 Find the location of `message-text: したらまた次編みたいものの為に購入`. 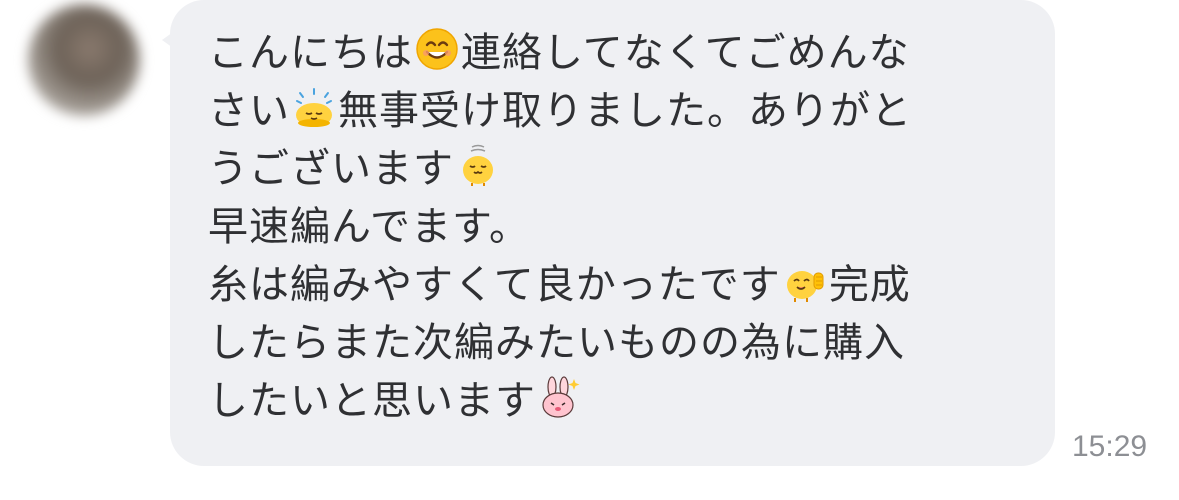

message-text: したらまた次編みたいものの為に購入 is located at coordinates (556, 343).